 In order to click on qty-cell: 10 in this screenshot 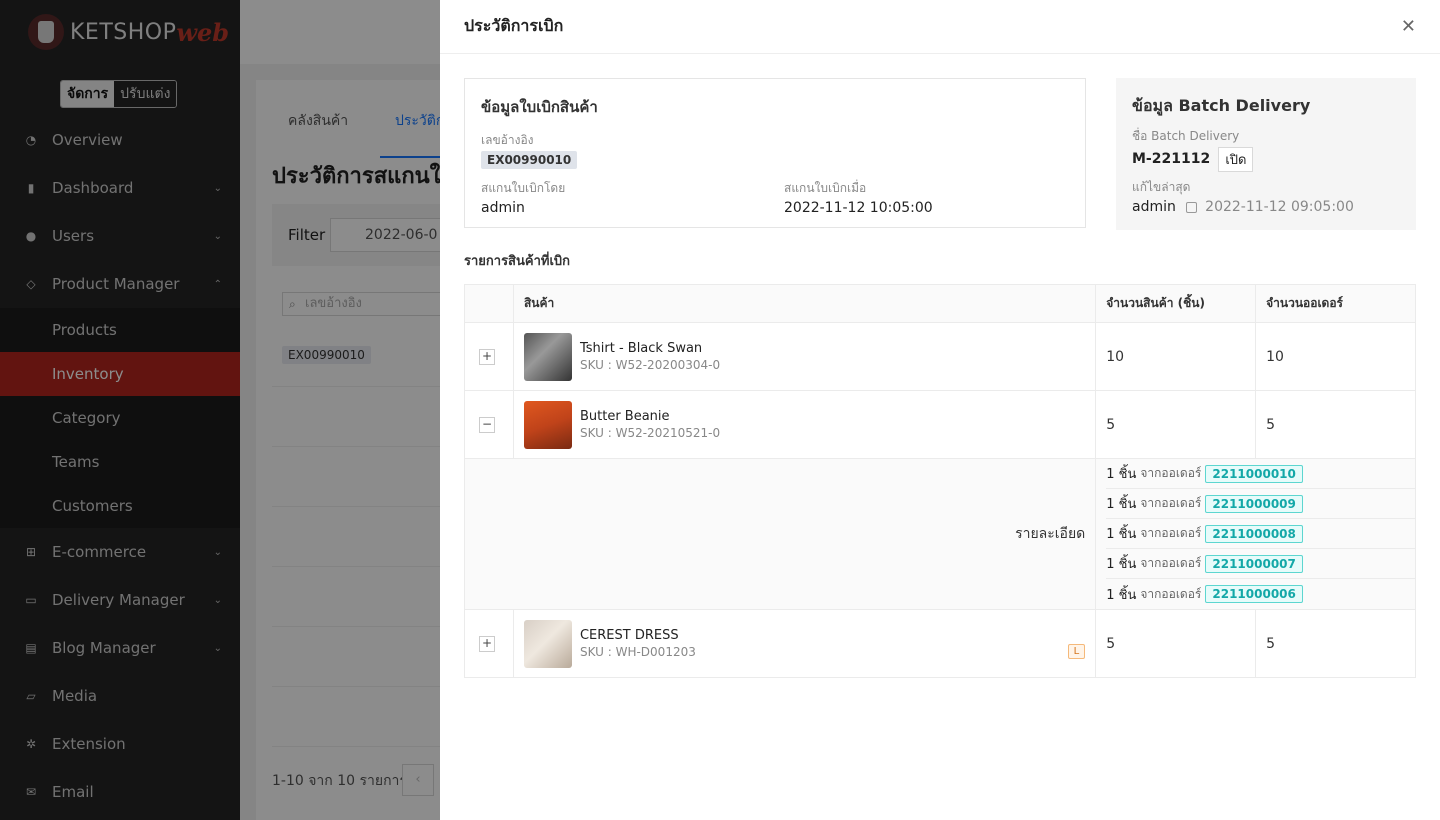, I will do `click(1176, 356)`.